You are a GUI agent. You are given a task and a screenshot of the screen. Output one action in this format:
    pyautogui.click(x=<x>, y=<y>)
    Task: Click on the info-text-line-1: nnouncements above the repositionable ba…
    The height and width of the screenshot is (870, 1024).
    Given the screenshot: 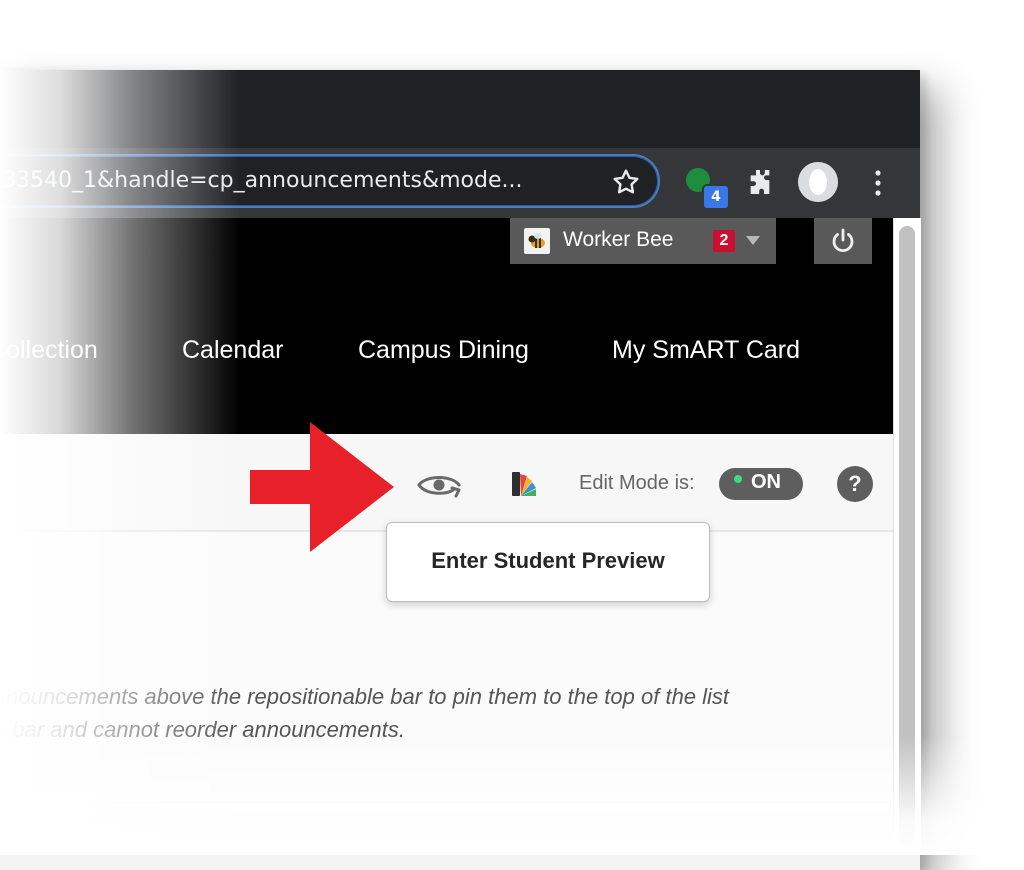 What is the action you would take?
    pyautogui.click(x=365, y=696)
    